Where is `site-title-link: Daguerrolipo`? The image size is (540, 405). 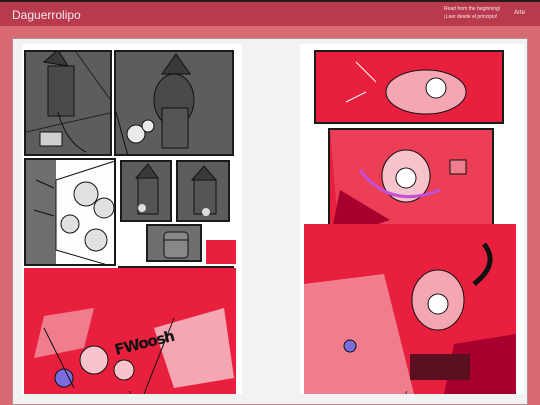 site-title-link: Daguerrolipo is located at coordinates (46, 15).